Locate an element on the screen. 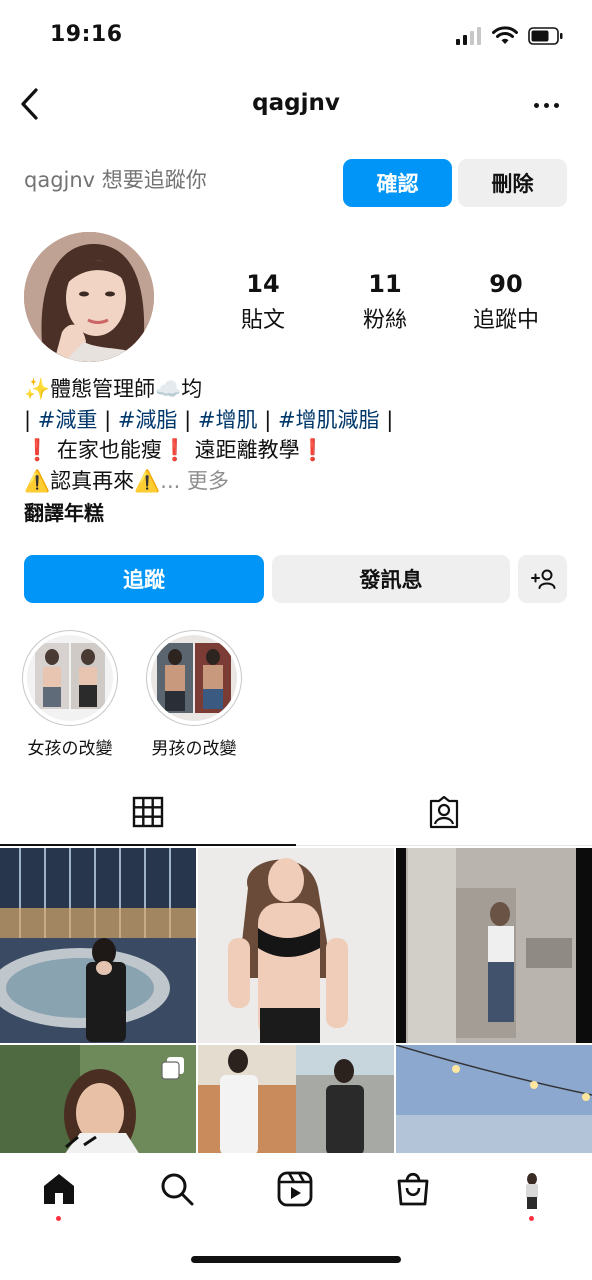 The height and width of the screenshot is (1280, 592). bio-line-3: ❗ 在家也能瘦❗ 遠距離教學❗ is located at coordinates (175, 450).